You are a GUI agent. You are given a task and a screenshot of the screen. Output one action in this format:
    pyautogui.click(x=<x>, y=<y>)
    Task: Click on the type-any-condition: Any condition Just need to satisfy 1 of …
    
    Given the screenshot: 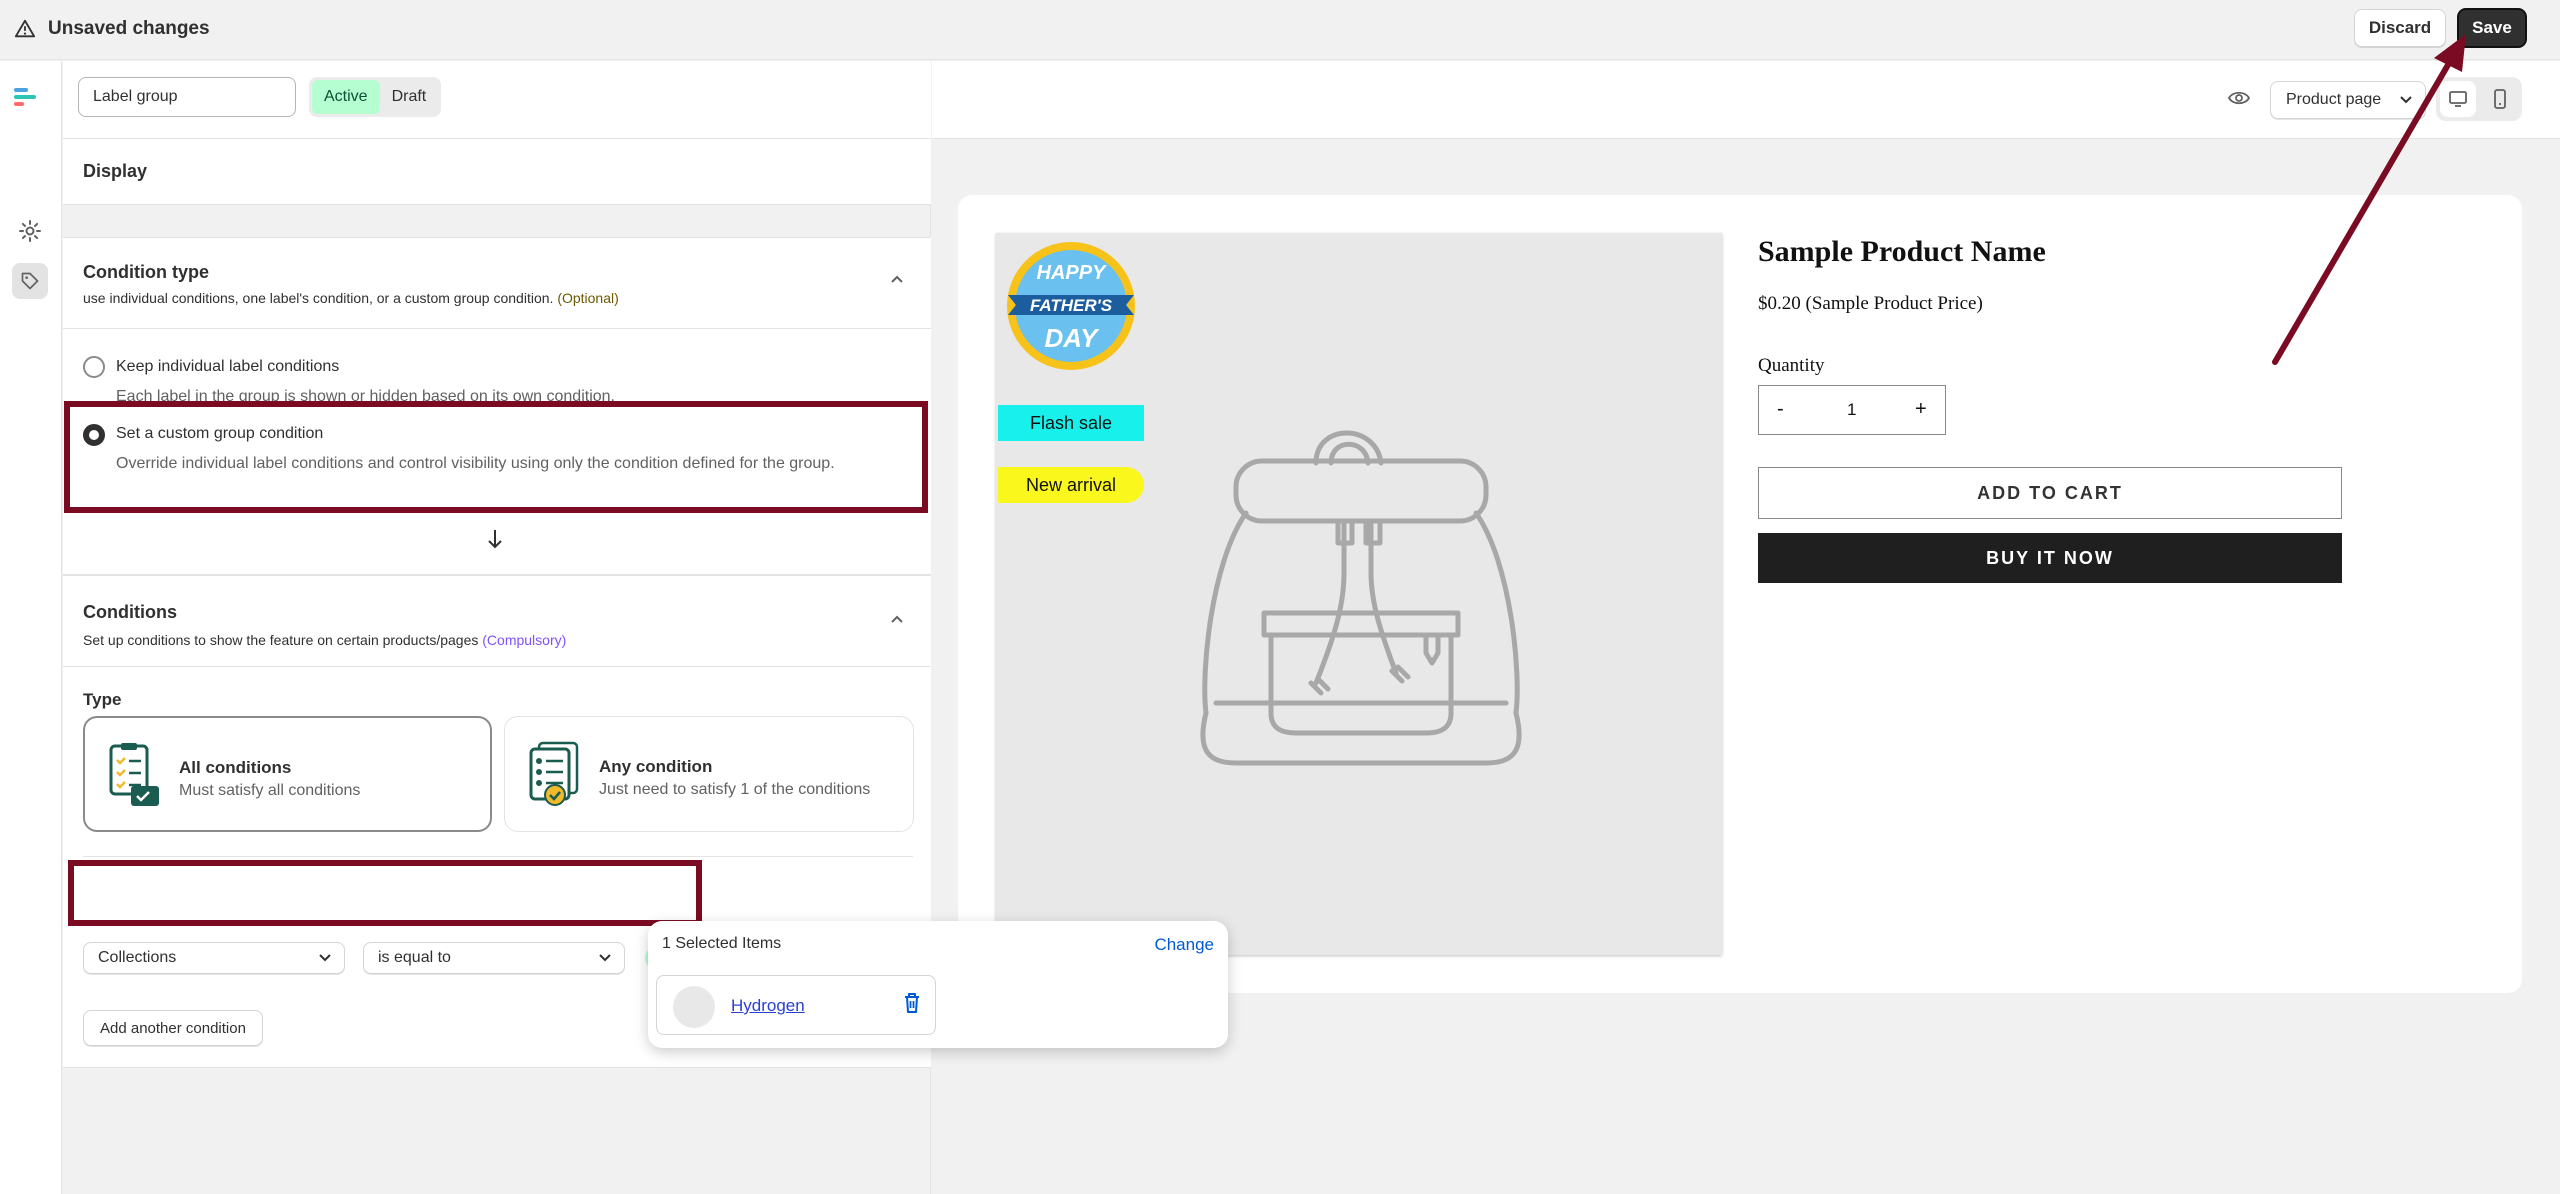 What is the action you would take?
    pyautogui.click(x=709, y=774)
    